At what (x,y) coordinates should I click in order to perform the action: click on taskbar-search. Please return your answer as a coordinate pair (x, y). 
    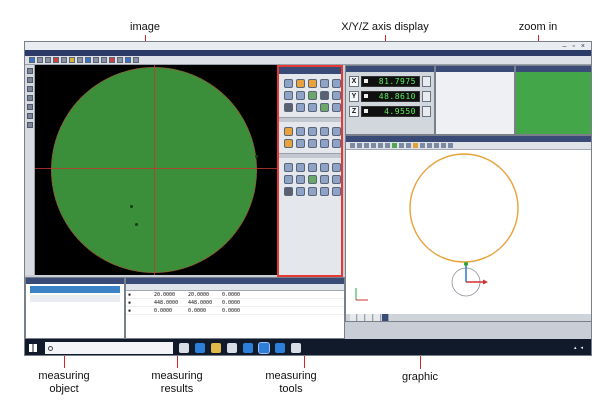
    Looking at the image, I should click on (109, 348).